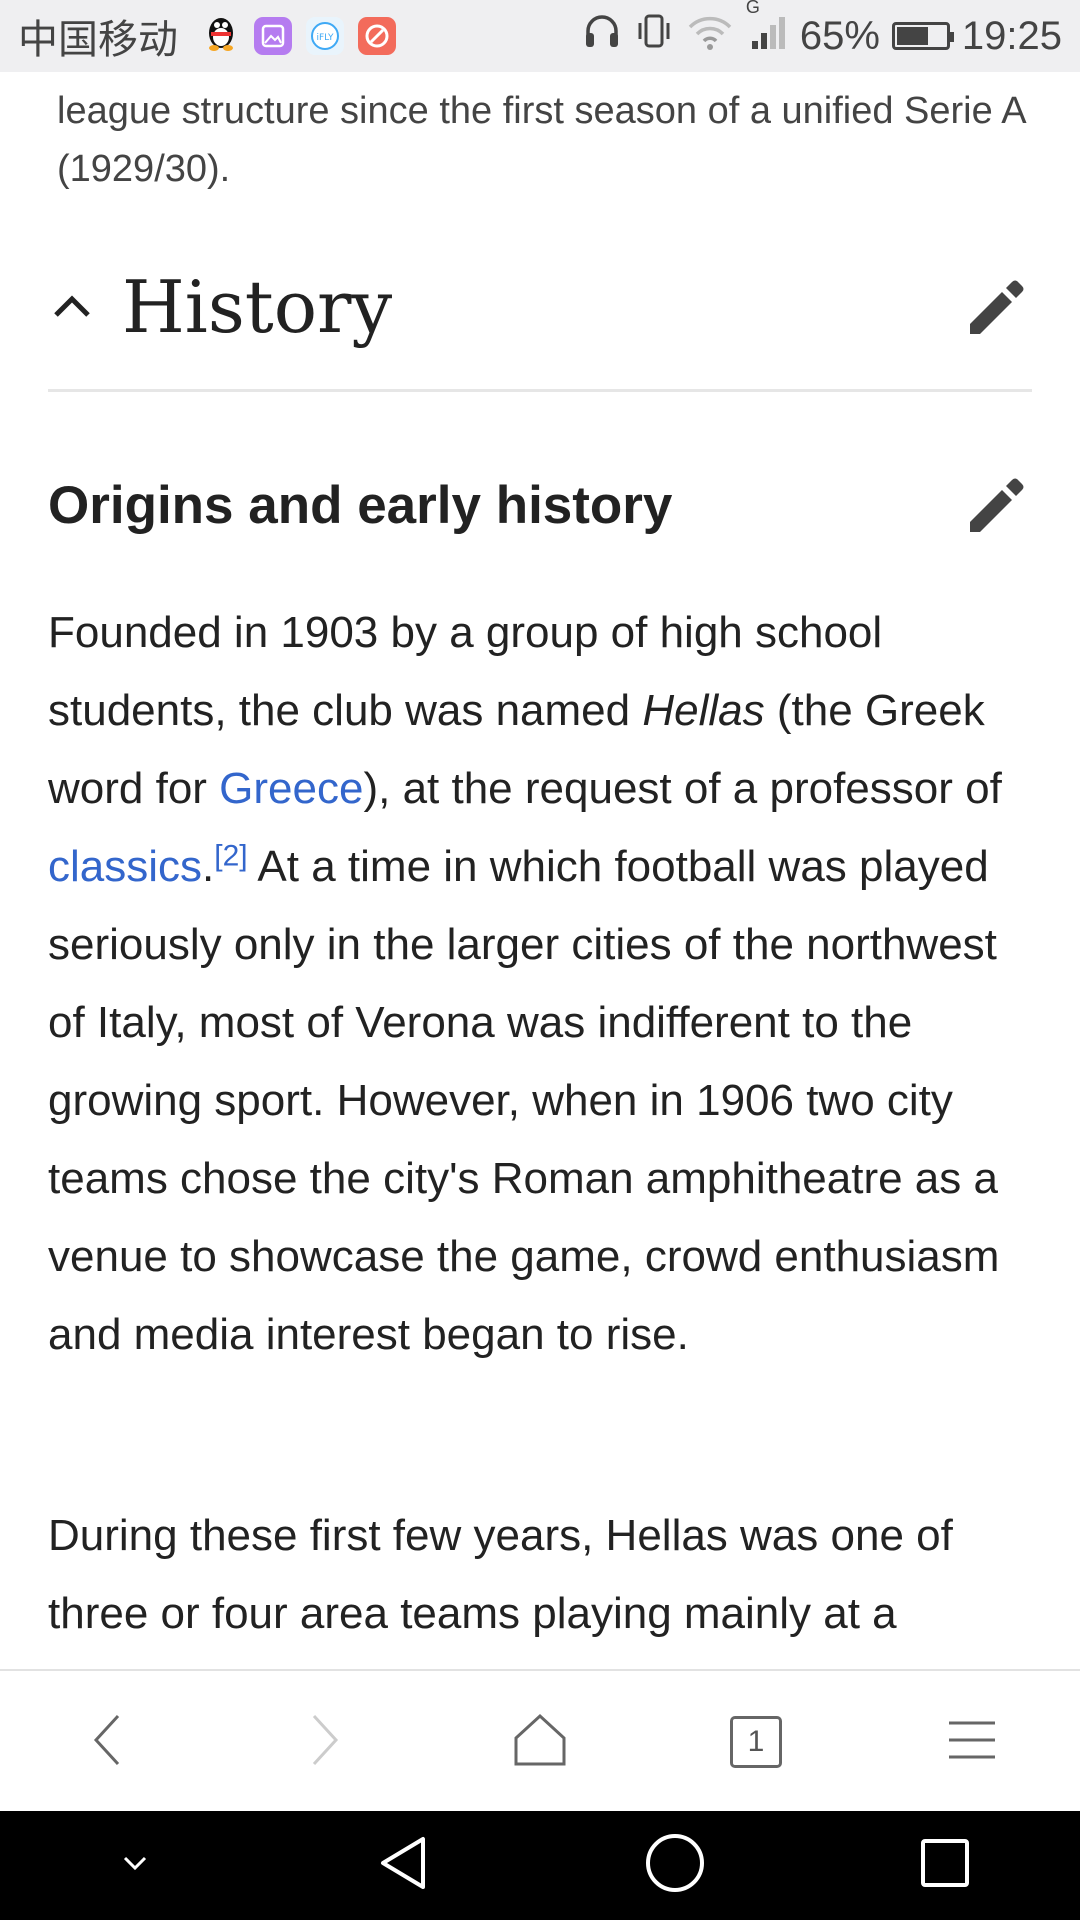  I want to click on text-run: ), at the request of a professor of, so click(682, 788).